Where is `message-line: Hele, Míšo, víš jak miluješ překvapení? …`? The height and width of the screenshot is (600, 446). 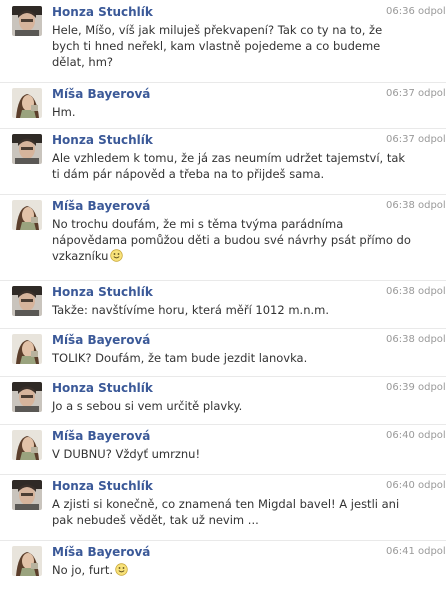 message-line: Hele, Míšo, víš jak miluješ překvapení? … is located at coordinates (217, 30).